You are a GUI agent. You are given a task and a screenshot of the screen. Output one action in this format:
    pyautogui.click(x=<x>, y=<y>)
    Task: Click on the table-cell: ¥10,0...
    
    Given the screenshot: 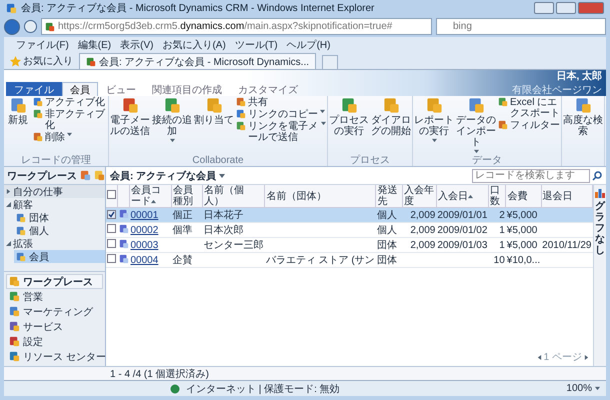 What is the action you would take?
    pyautogui.click(x=524, y=260)
    